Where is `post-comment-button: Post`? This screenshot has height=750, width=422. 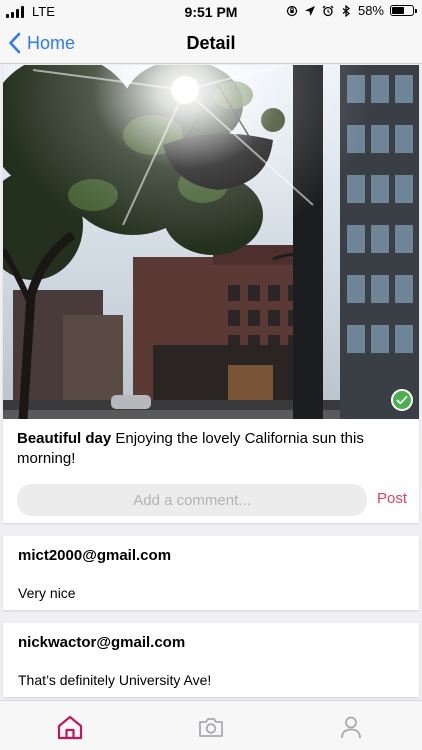 post-comment-button: Post is located at coordinates (392, 498).